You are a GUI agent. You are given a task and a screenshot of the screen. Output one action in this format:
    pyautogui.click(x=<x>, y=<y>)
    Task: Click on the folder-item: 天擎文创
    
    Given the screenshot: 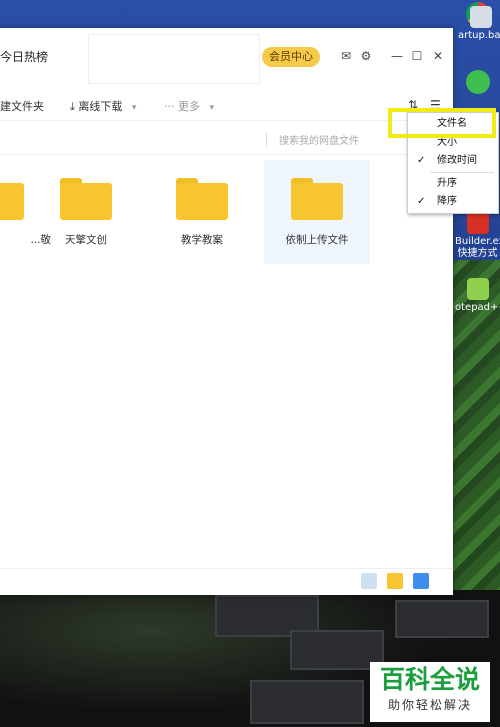 What is the action you would take?
    pyautogui.click(x=86, y=212)
    